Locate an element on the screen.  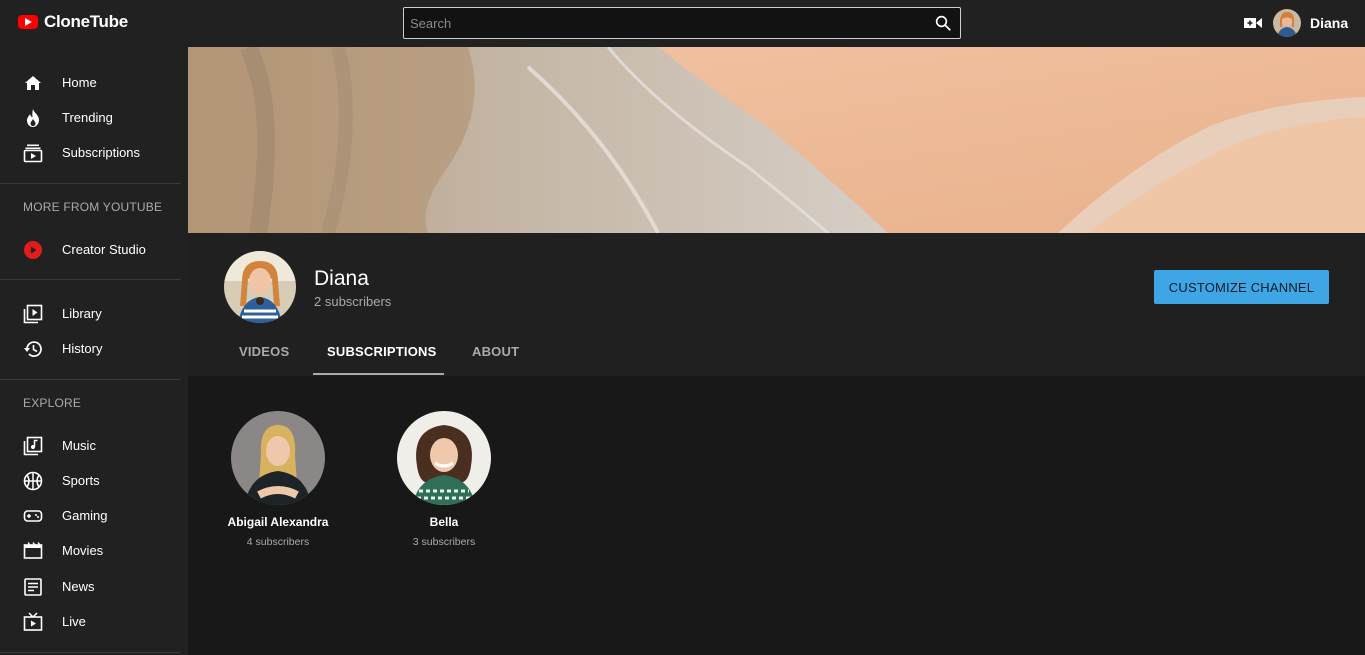
sports-icon is located at coordinates (33, 481).